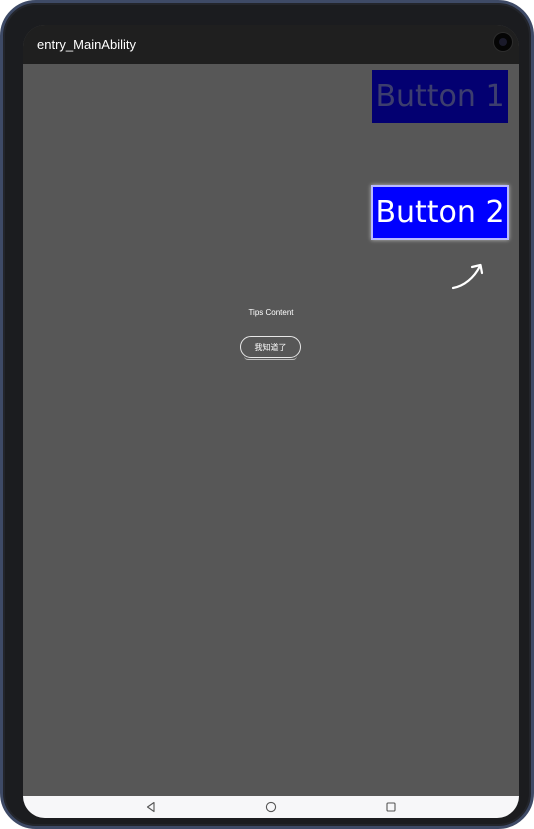 The height and width of the screenshot is (829, 534). I want to click on camera-icon, so click(503, 42).